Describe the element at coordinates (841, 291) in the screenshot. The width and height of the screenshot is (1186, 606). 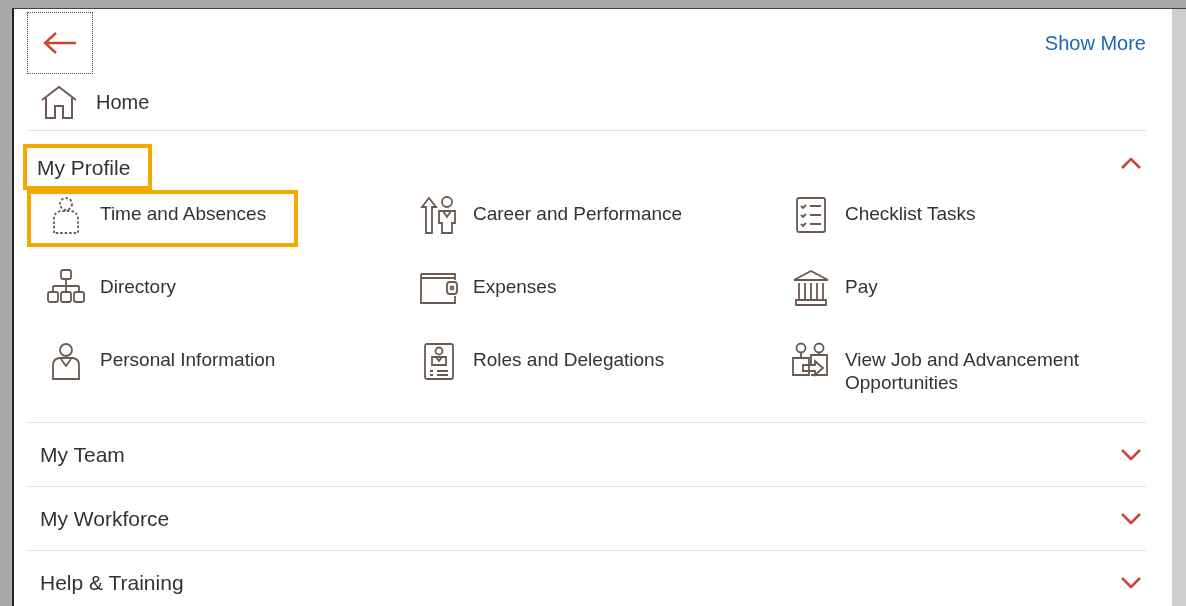
I see `menu-item: Pay` at that location.